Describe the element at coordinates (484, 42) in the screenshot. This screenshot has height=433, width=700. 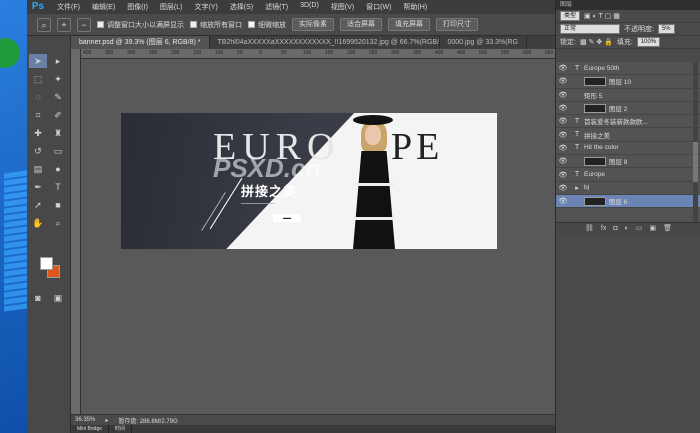
I see `document-tab: 0000.jpg @ 33.3%(RG` at that location.